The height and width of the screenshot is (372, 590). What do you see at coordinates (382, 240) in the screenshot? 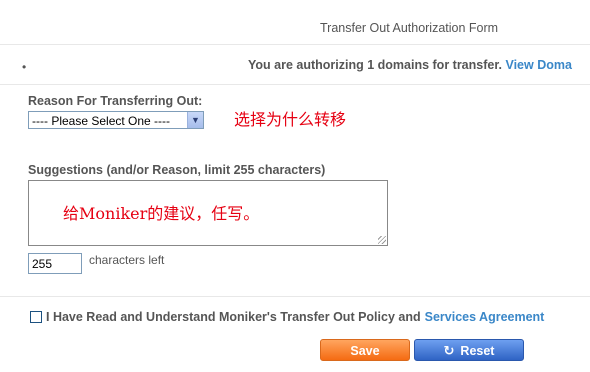
I see `resize-grip-icon` at bounding box center [382, 240].